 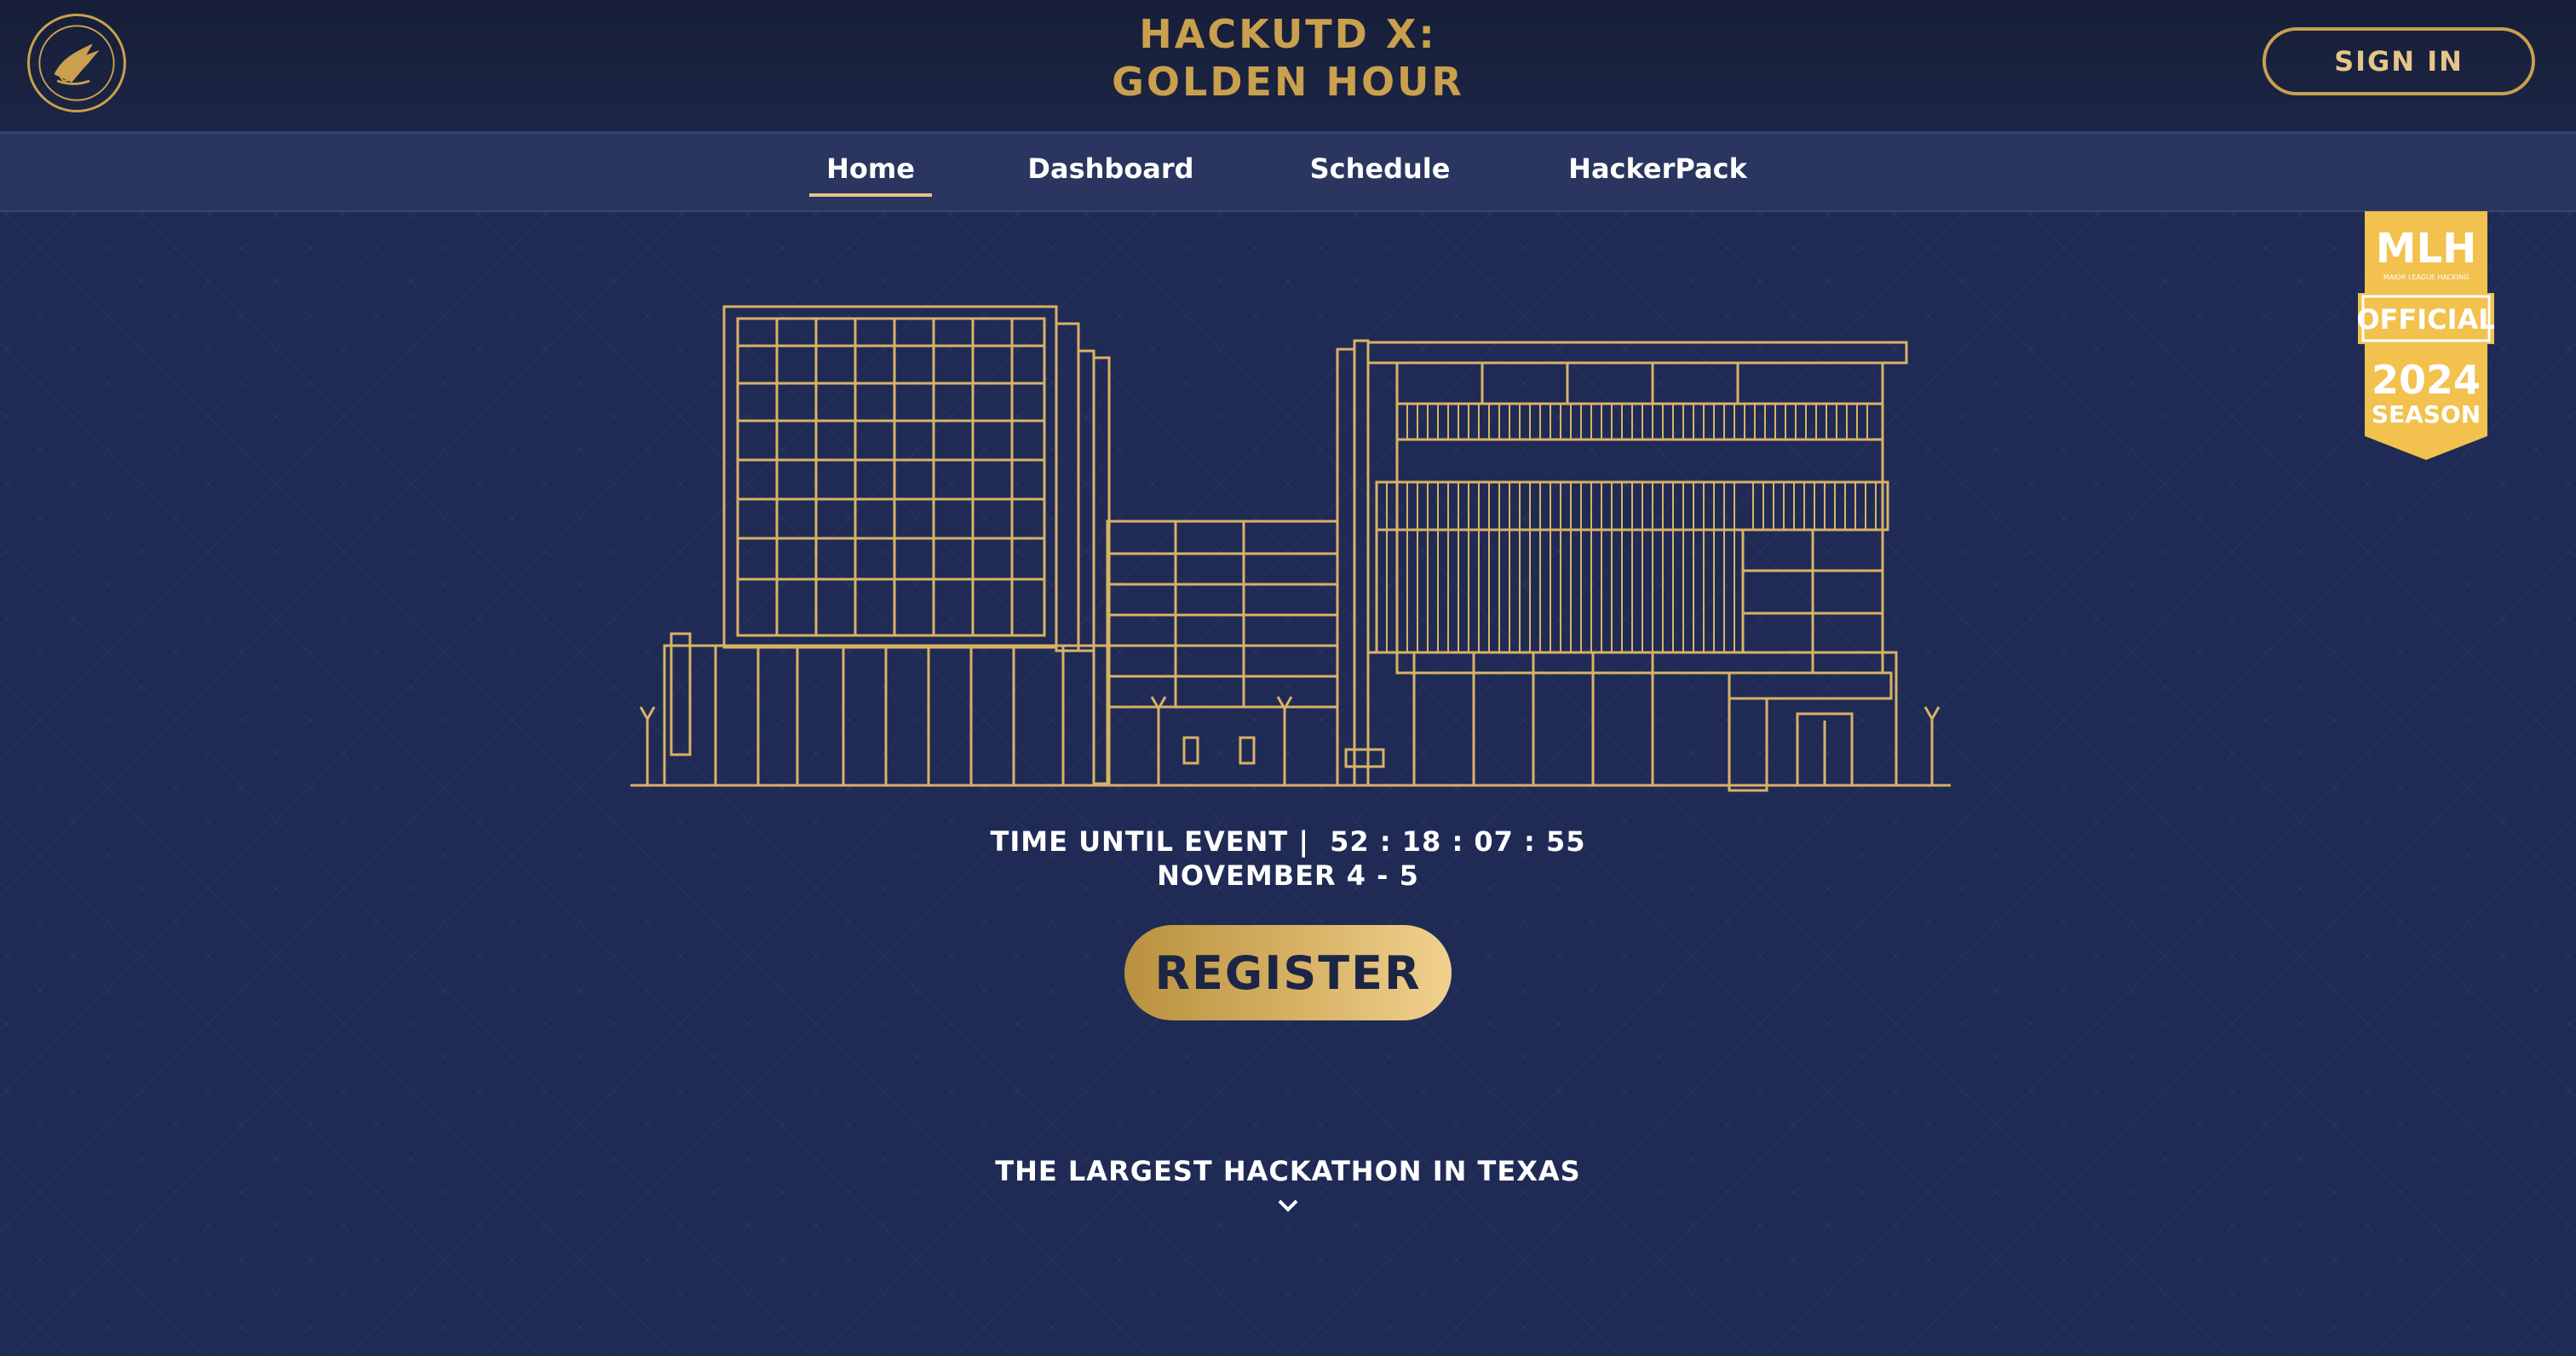 I want to click on nav-item-home: Home, so click(x=871, y=174).